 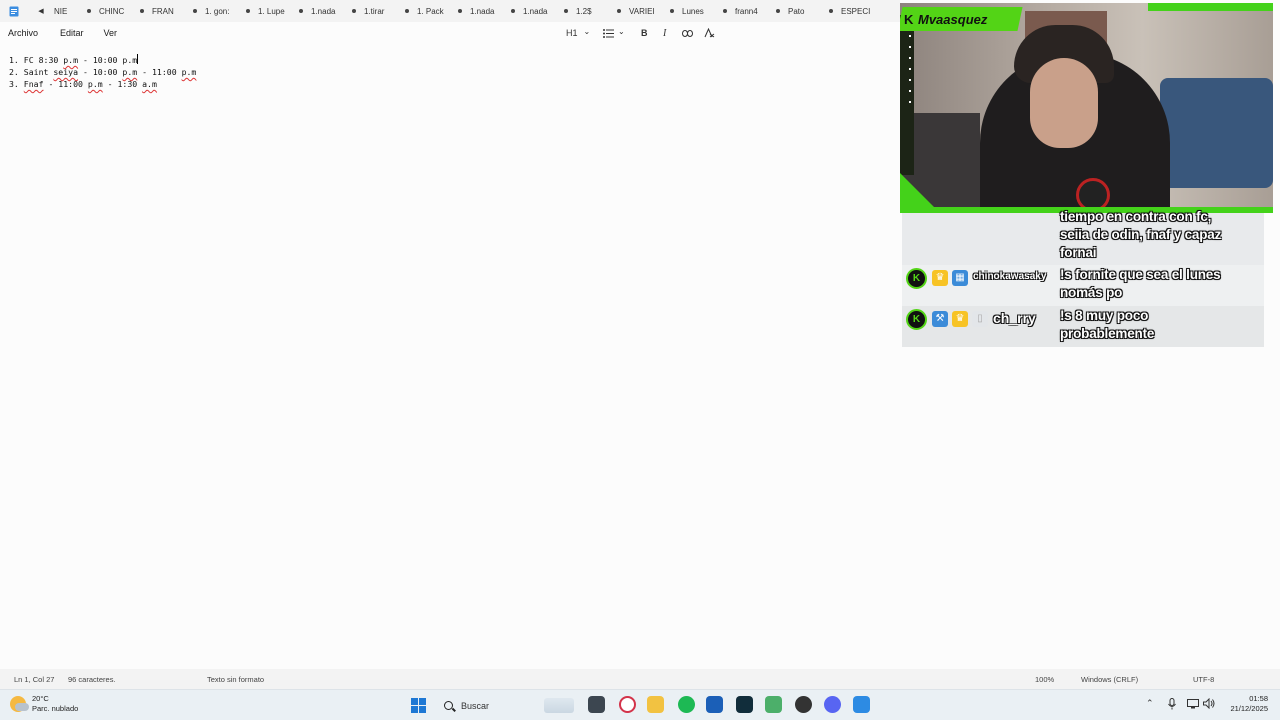 What do you see at coordinates (803, 704) in the screenshot?
I see `obs-icon` at bounding box center [803, 704].